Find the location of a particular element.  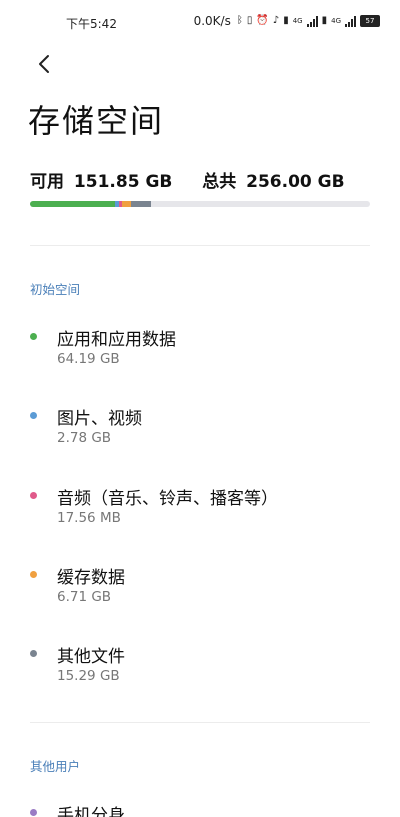

item-label: 缓存数据 is located at coordinates (91, 578).